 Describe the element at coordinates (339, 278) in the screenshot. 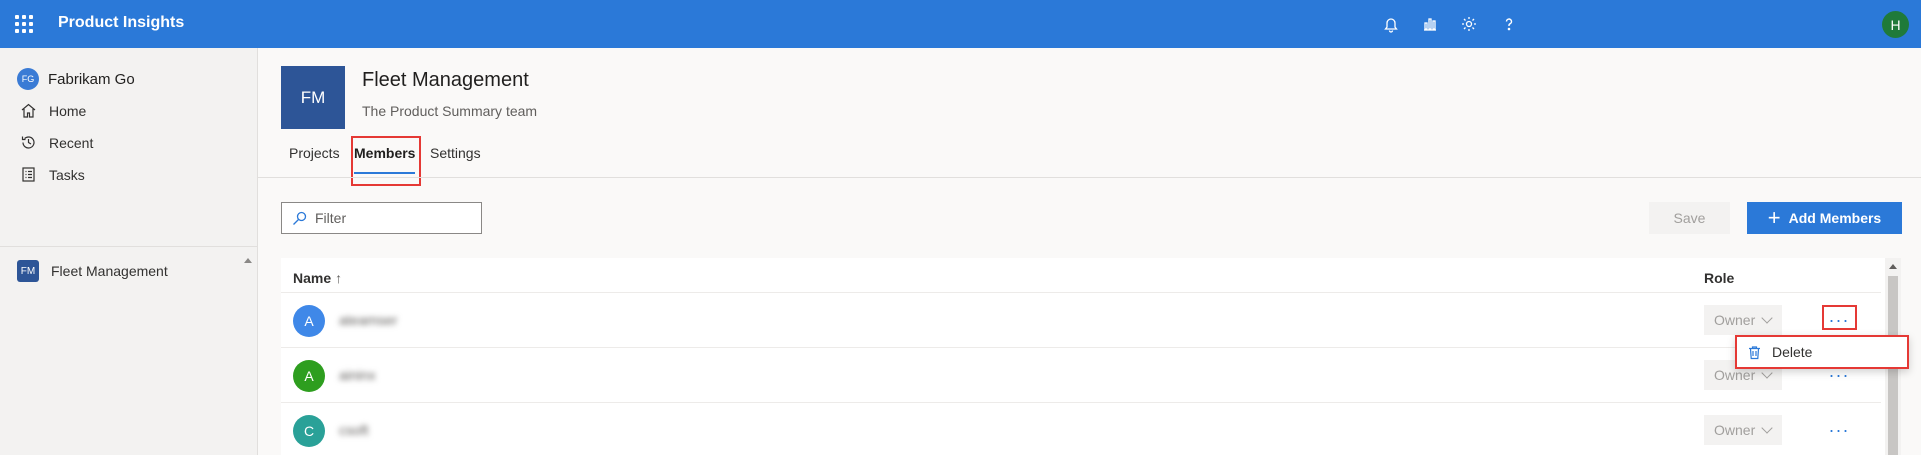

I see `sort-ascending-icon: ↑` at that location.